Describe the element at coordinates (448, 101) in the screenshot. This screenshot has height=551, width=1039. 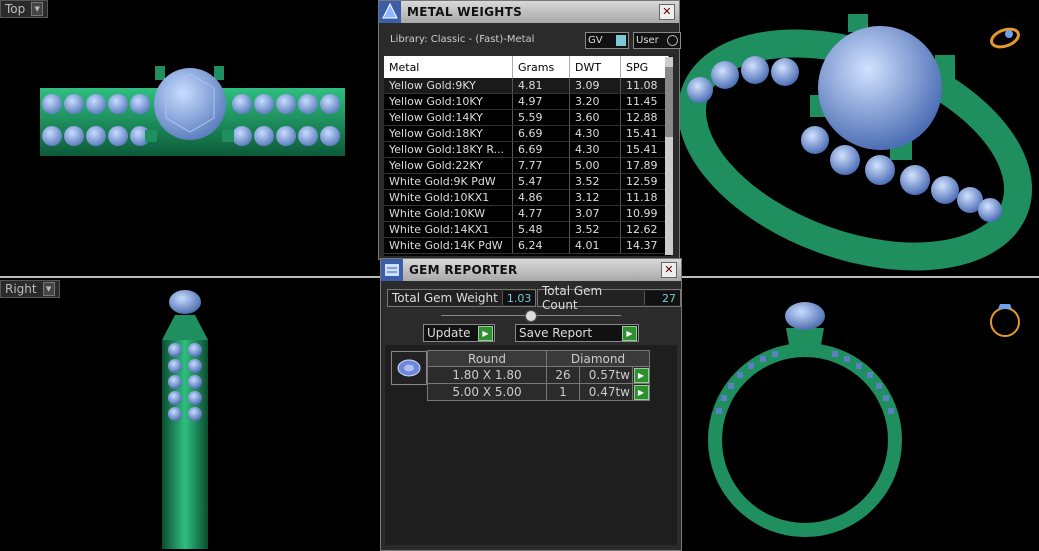
I see `metal-name-cell: Yellow Gold:10KY` at that location.